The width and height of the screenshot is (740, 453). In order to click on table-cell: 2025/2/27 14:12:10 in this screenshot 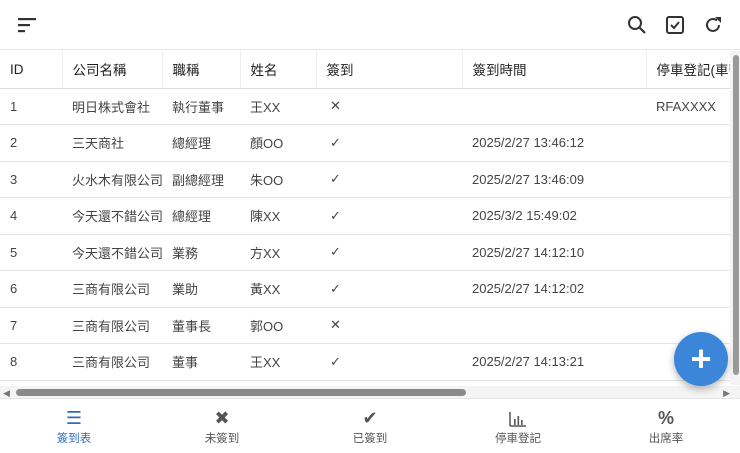, I will do `click(554, 252)`.